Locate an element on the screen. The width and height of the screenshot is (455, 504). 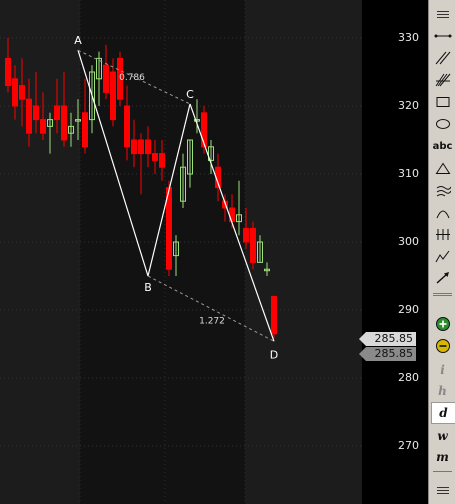
menu-icon-bottom is located at coordinates (442, 490).